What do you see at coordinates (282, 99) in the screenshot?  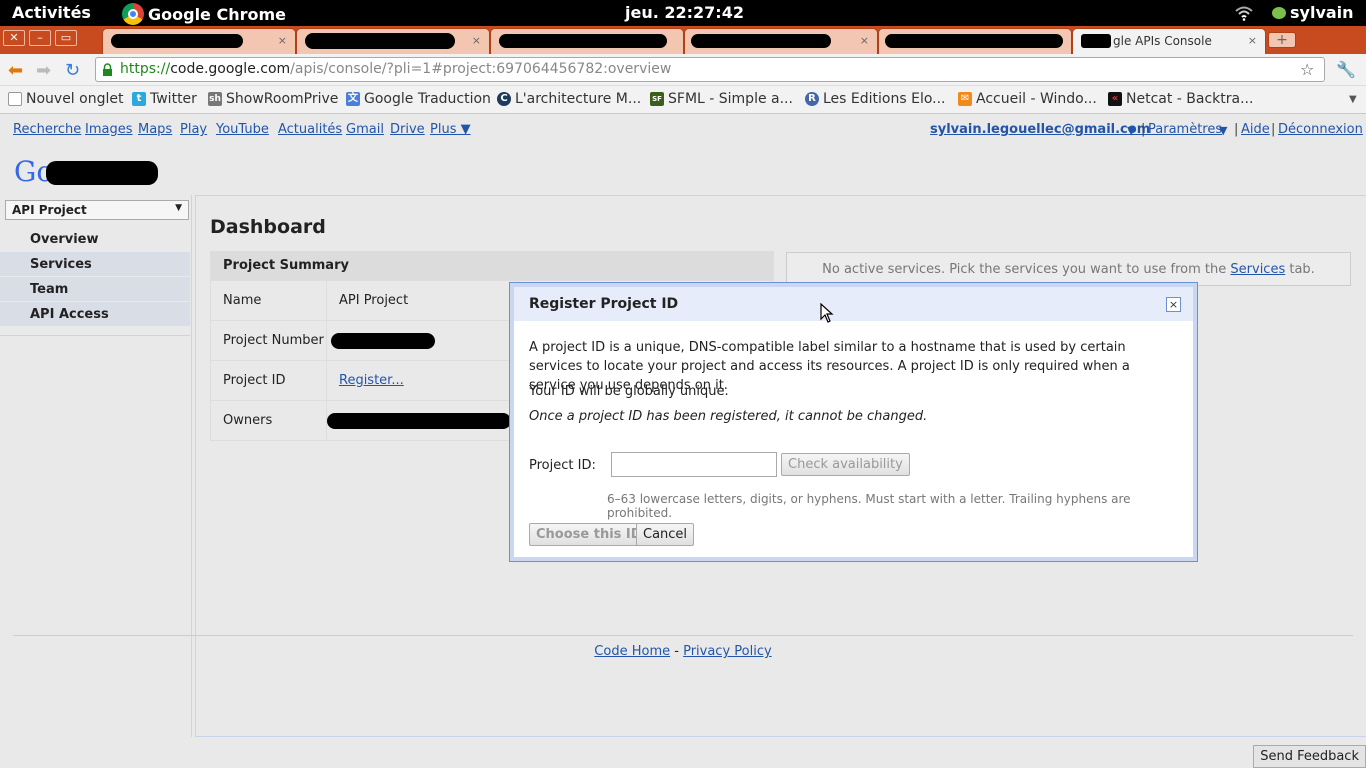 I see `bookmark-label: ShowRoomPrive` at bounding box center [282, 99].